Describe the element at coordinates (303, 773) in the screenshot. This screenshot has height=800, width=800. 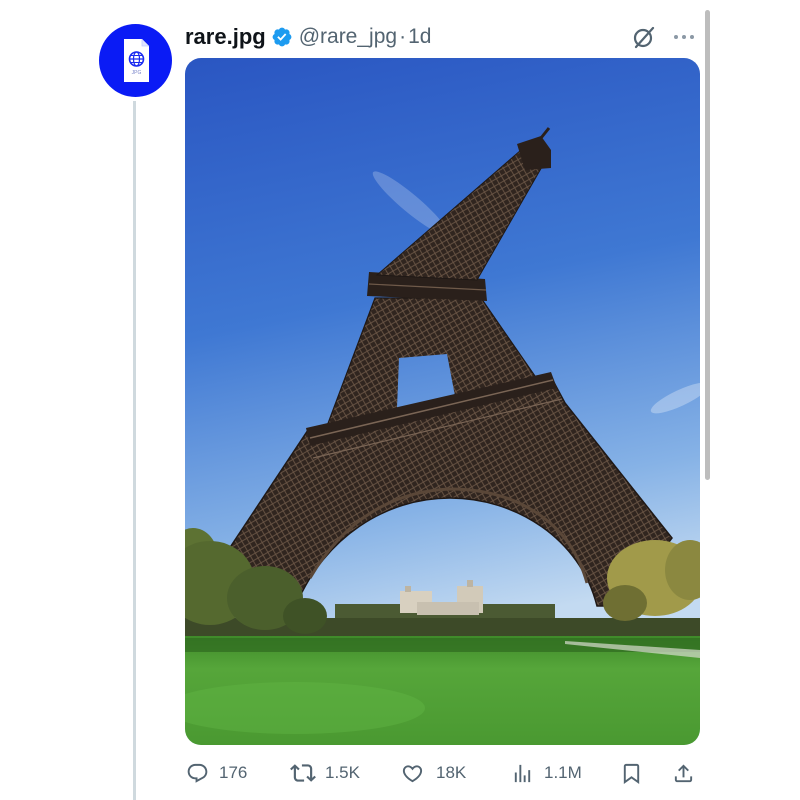
I see `retweet-icon` at that location.